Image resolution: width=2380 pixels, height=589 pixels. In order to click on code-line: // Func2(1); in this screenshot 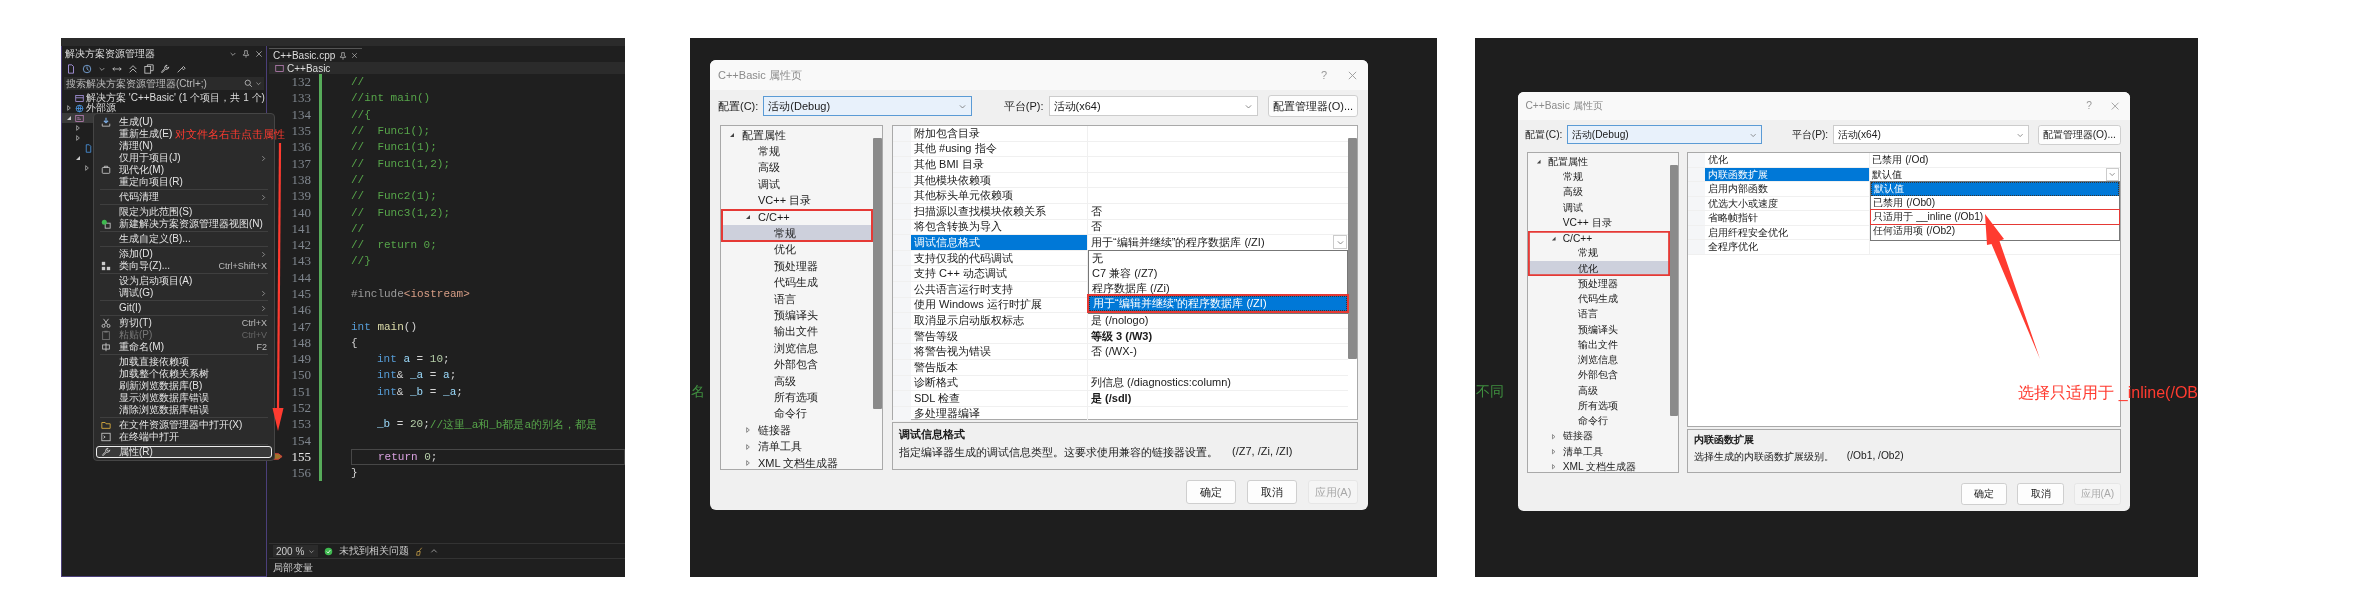, I will do `click(394, 197)`.